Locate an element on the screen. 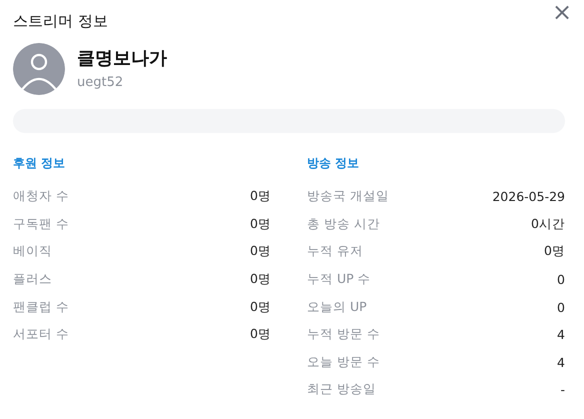 This screenshot has width=584, height=419. stat-label: 방송국 개설일 is located at coordinates (348, 197).